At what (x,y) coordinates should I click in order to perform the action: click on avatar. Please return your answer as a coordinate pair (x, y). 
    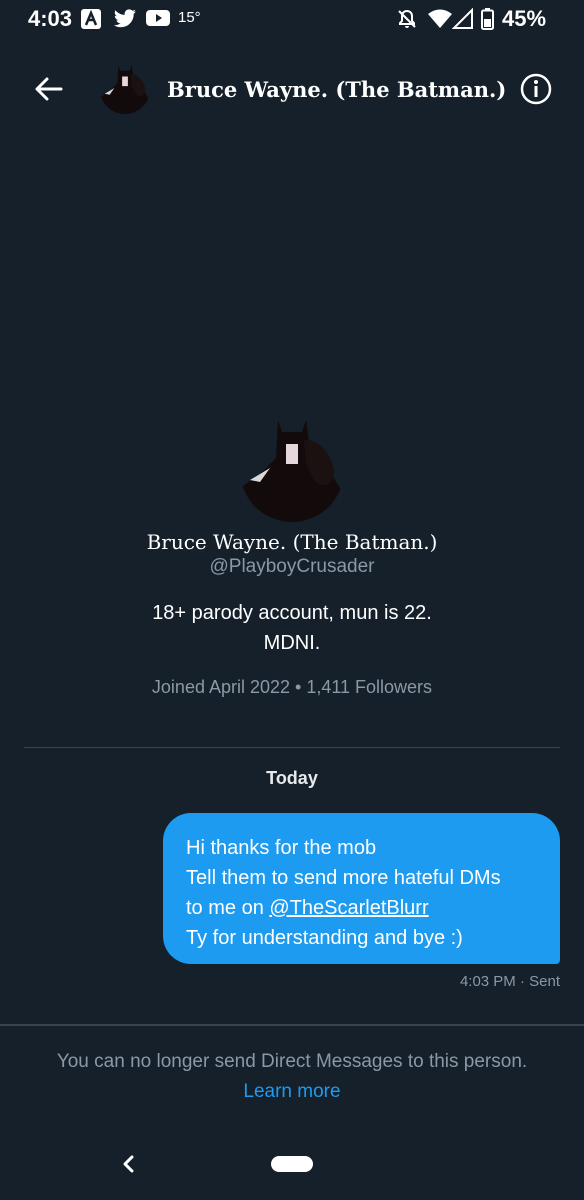
    Looking at the image, I should click on (125, 89).